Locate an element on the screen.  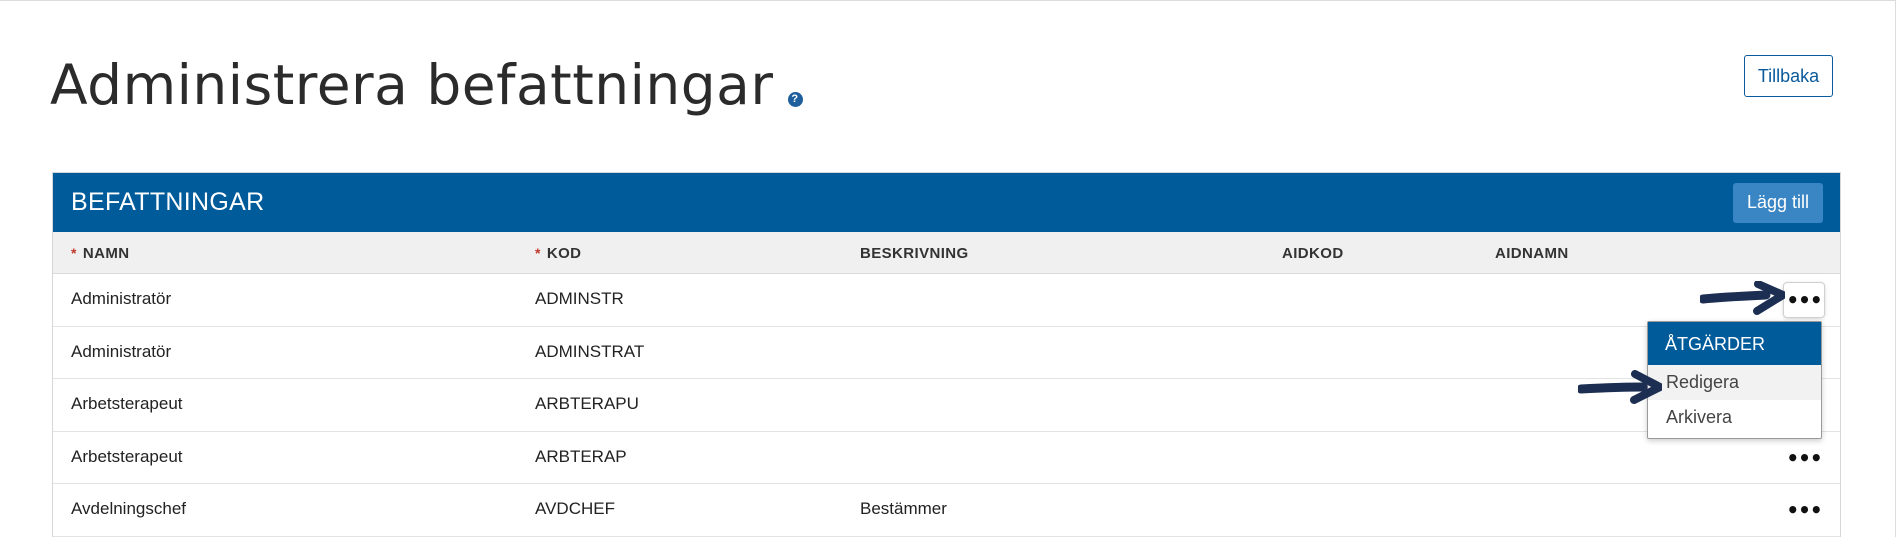
panel-title: BEFATTNINGAR is located at coordinates (168, 202).